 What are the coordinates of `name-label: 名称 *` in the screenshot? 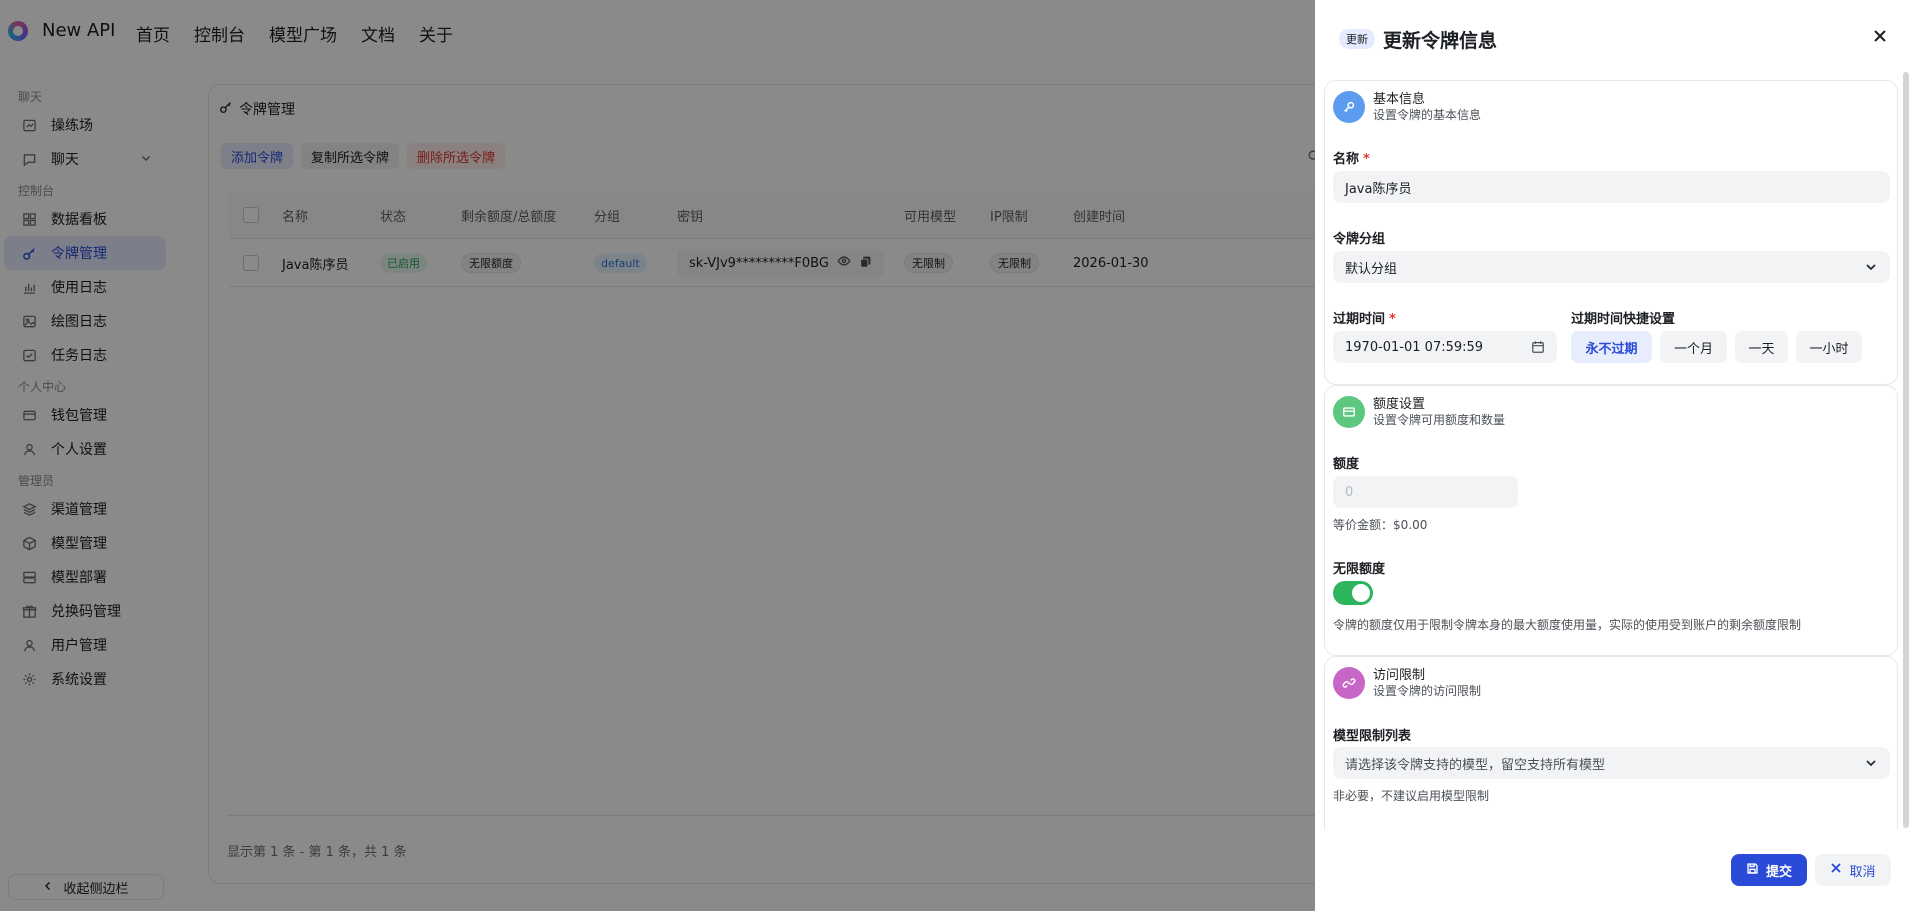 It's located at (1351, 159).